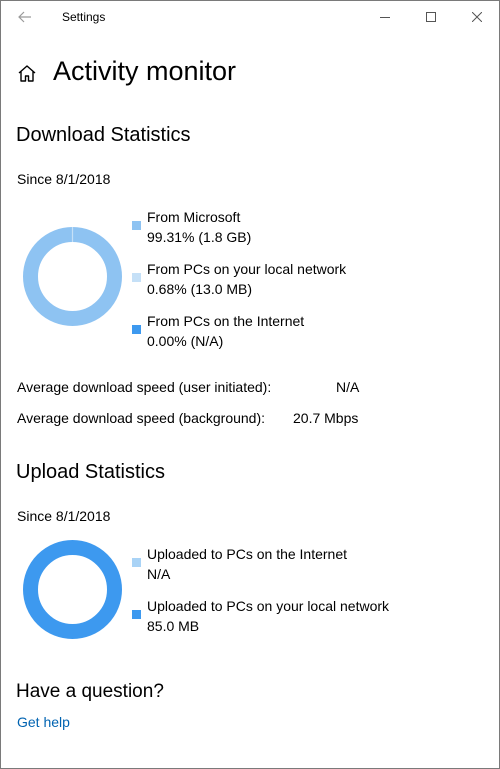  I want to click on avg-download-user-value: N/A, so click(348, 387).